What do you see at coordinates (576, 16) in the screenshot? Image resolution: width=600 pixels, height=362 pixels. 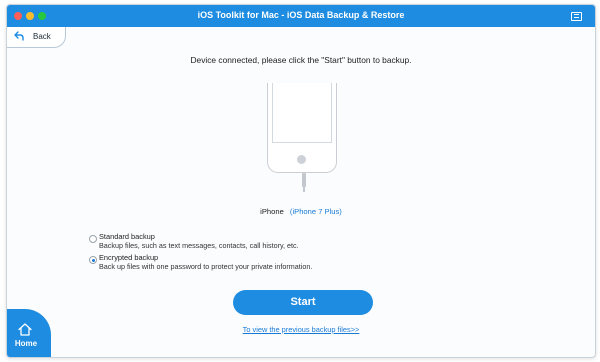 I see `feedback-icon` at bounding box center [576, 16].